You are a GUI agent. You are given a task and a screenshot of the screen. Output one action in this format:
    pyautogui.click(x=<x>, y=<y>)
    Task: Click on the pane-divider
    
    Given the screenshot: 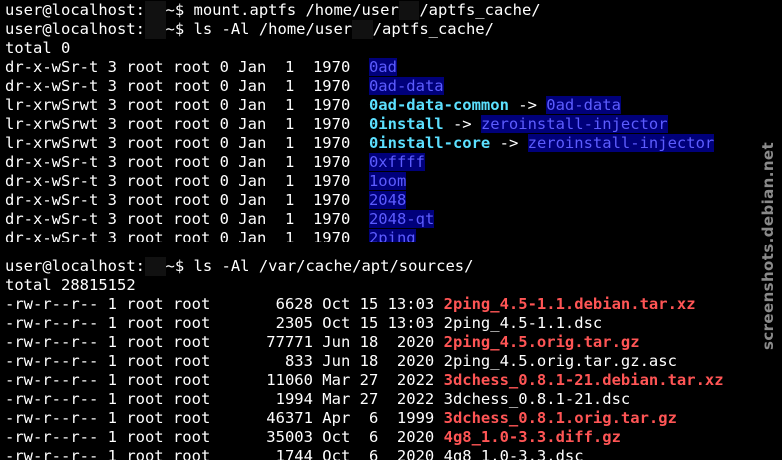 What is the action you would take?
    pyautogui.click(x=391, y=248)
    